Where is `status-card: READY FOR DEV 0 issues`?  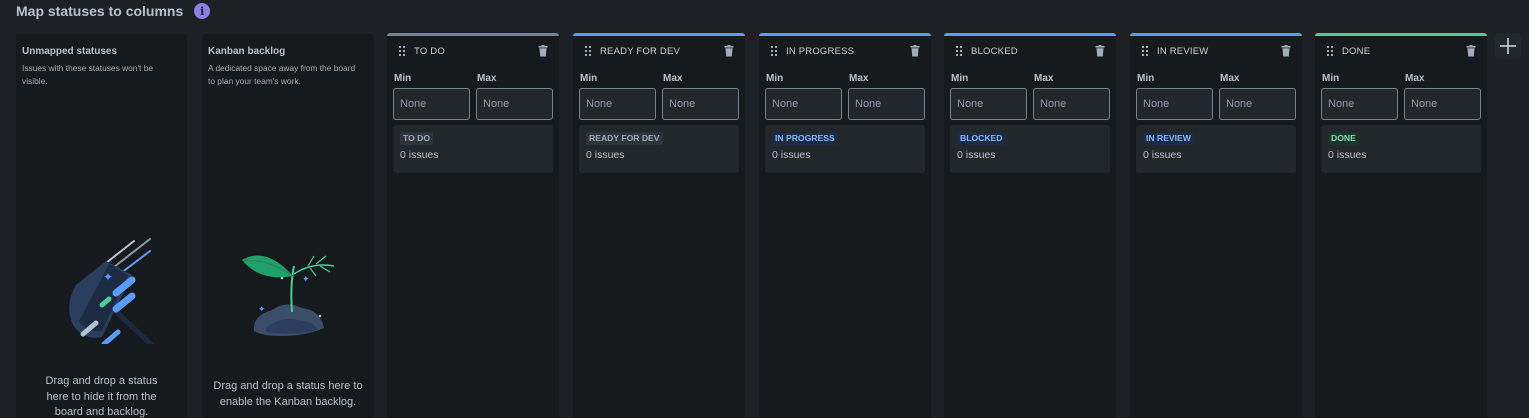
status-card: READY FOR DEV 0 issues is located at coordinates (659, 149).